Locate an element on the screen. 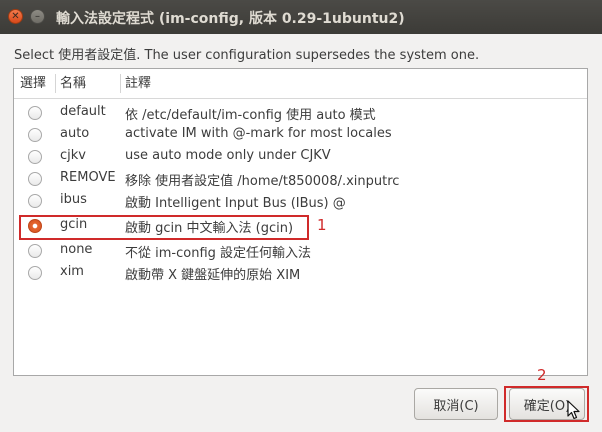 Image resolution: width=602 pixels, height=432 pixels. method-description: 移除 使用者設定值 /home/t850008/.xinputrc is located at coordinates (262, 181).